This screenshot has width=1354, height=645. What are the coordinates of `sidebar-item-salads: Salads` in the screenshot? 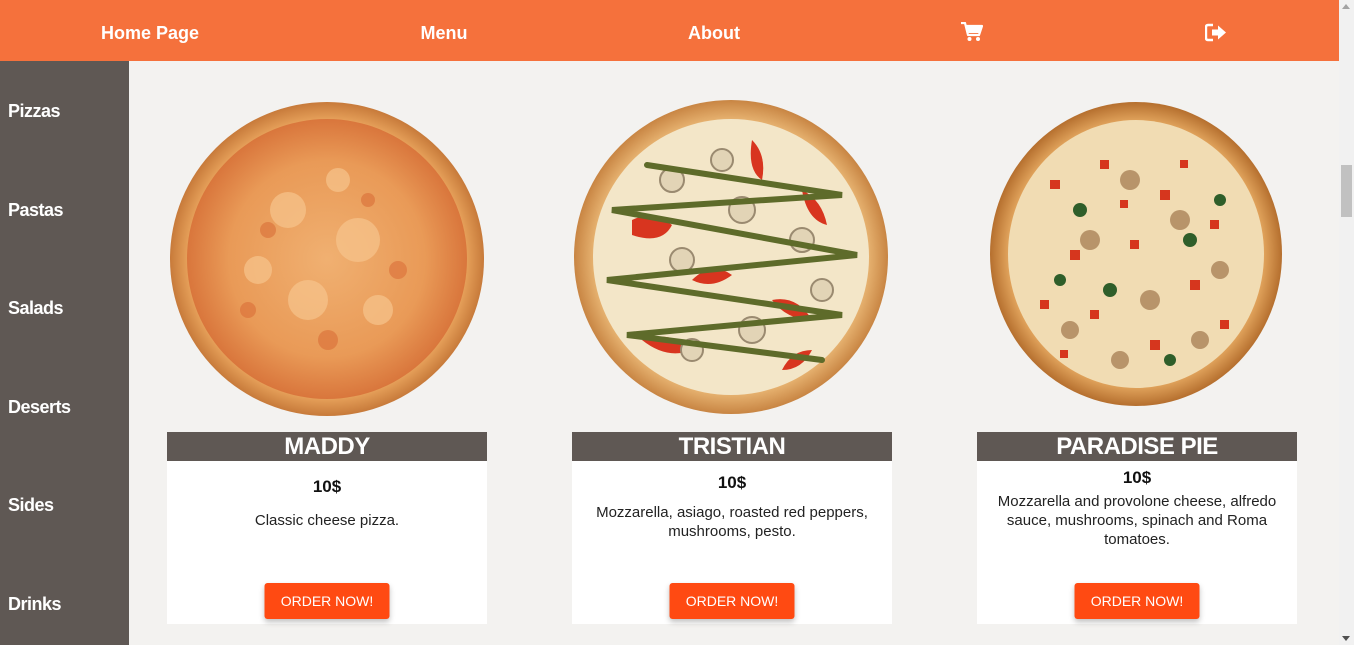 It's located at (36, 308).